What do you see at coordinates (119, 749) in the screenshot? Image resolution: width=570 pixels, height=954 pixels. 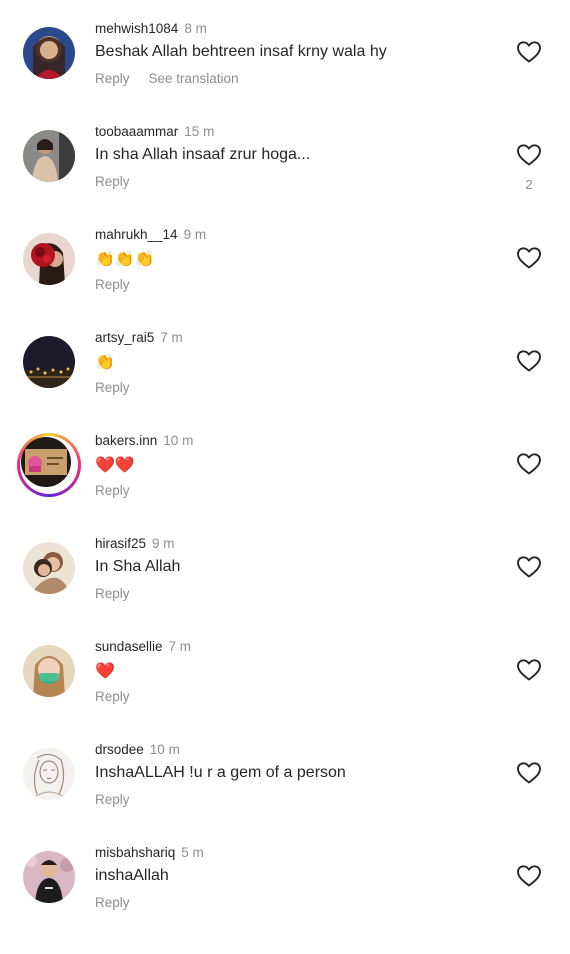 I see `username: drsodee` at bounding box center [119, 749].